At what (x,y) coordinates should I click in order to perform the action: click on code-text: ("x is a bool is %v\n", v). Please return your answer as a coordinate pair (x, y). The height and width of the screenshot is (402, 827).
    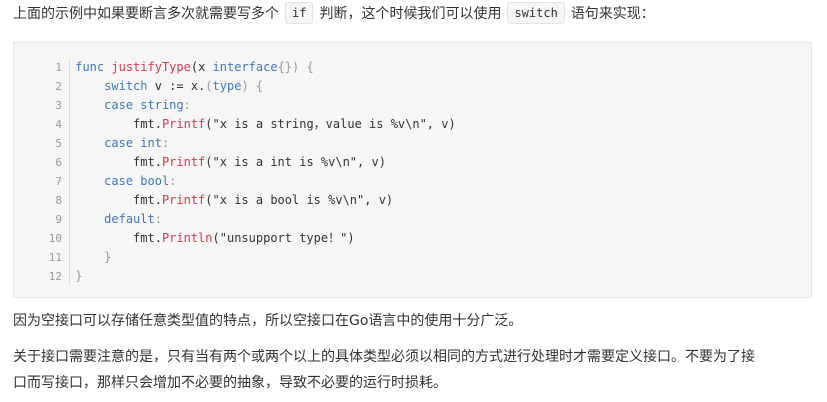
    Looking at the image, I should click on (299, 200).